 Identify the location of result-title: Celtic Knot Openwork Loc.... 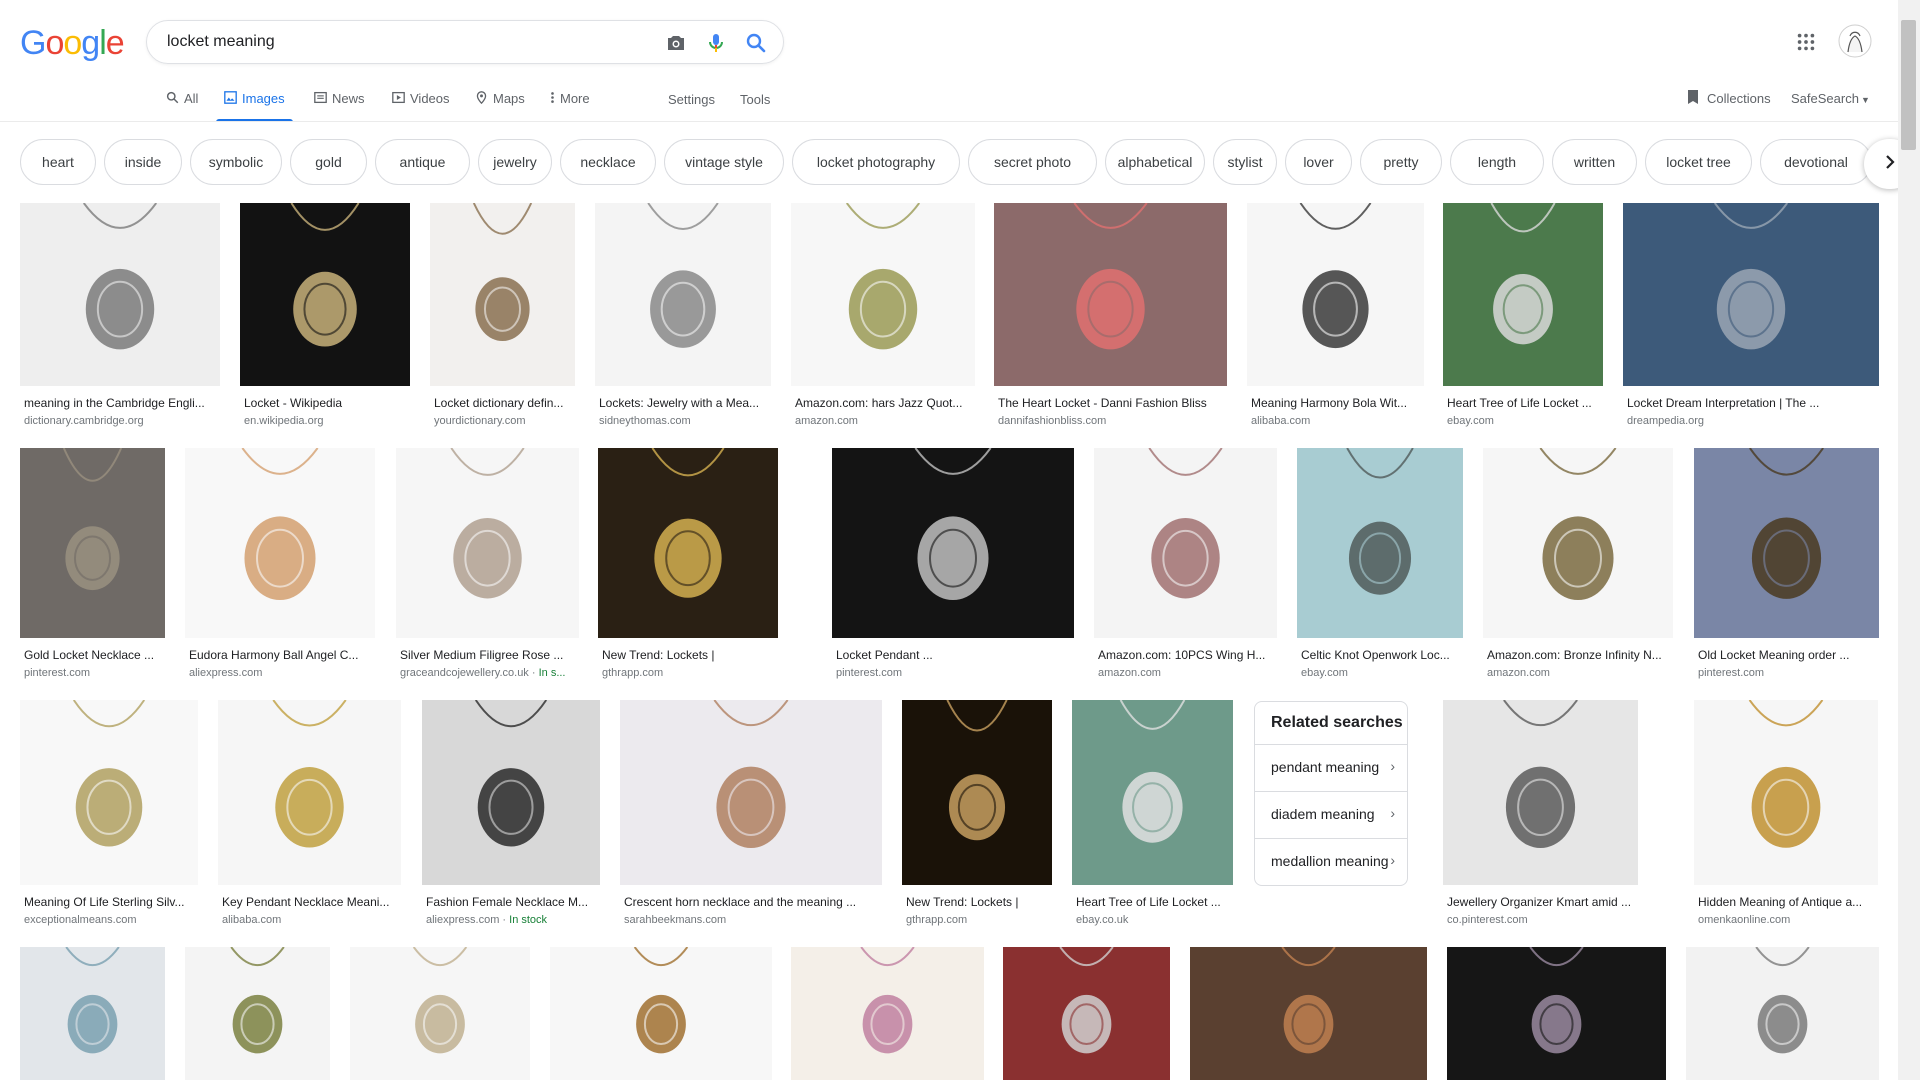
(1380, 655).